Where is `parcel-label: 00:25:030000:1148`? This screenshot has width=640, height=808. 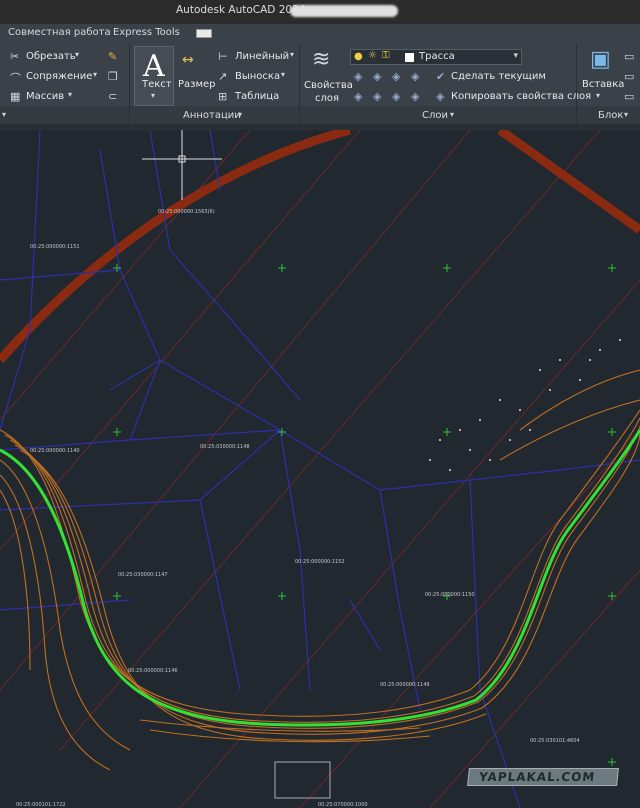 parcel-label: 00:25:030000:1148 is located at coordinates (225, 447).